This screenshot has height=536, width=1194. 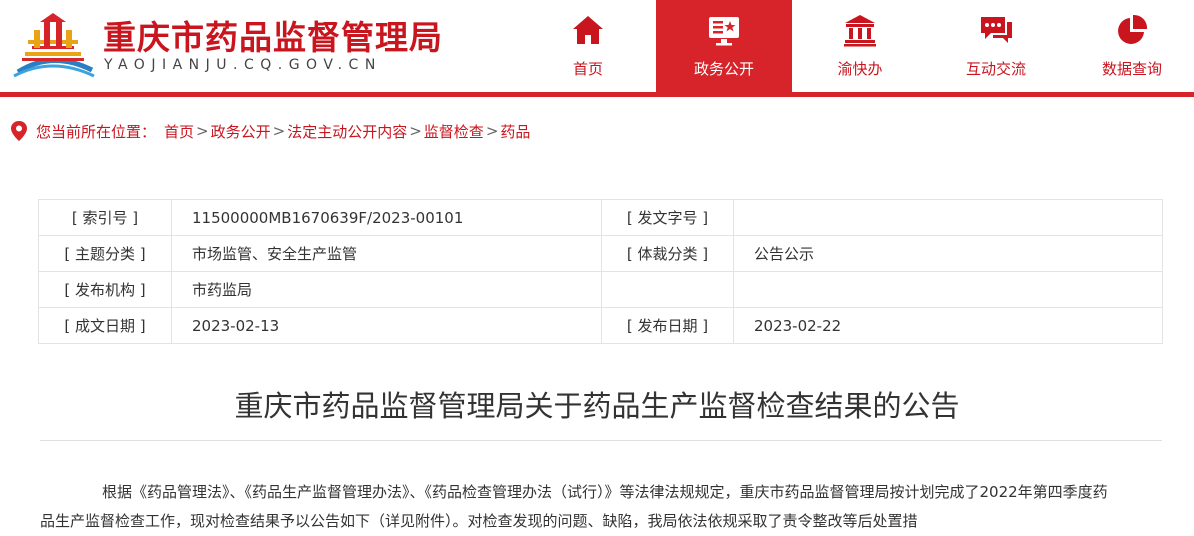 I want to click on site-title: 重庆市药品监督管理局, so click(x=273, y=37).